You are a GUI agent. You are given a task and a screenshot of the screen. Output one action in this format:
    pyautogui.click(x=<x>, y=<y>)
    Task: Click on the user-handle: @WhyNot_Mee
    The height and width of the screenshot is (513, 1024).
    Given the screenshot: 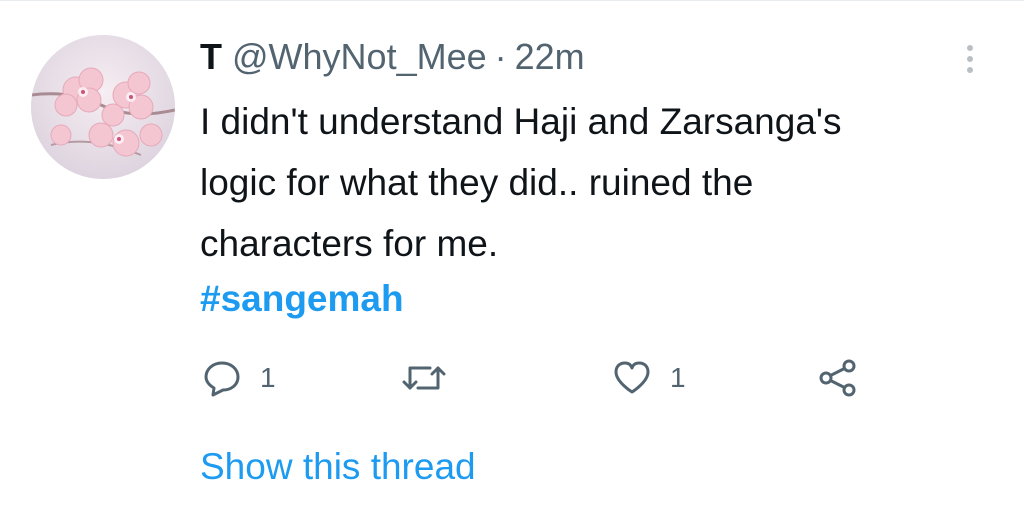 What is the action you would take?
    pyautogui.click(x=359, y=57)
    